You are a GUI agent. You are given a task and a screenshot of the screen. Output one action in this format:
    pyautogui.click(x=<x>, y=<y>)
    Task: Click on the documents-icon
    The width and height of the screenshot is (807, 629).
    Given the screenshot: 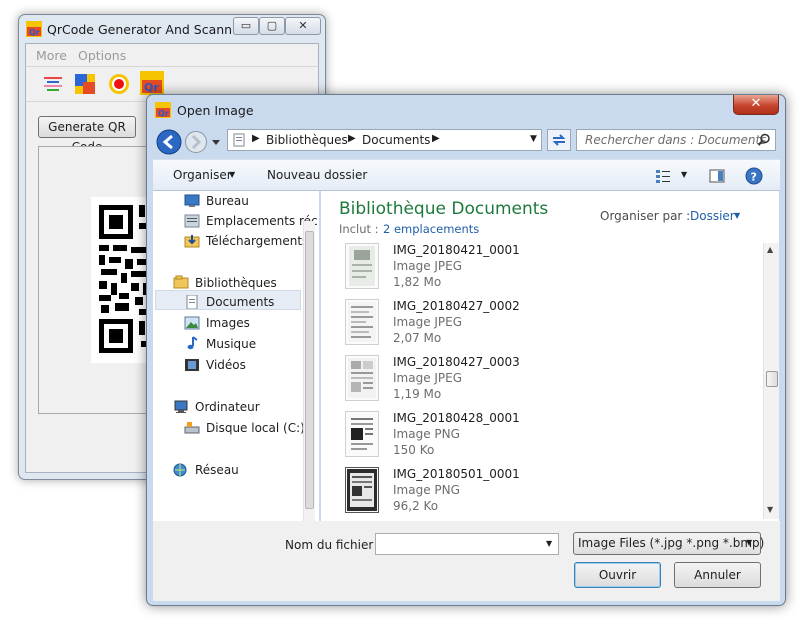 What is the action you would take?
    pyautogui.click(x=192, y=302)
    